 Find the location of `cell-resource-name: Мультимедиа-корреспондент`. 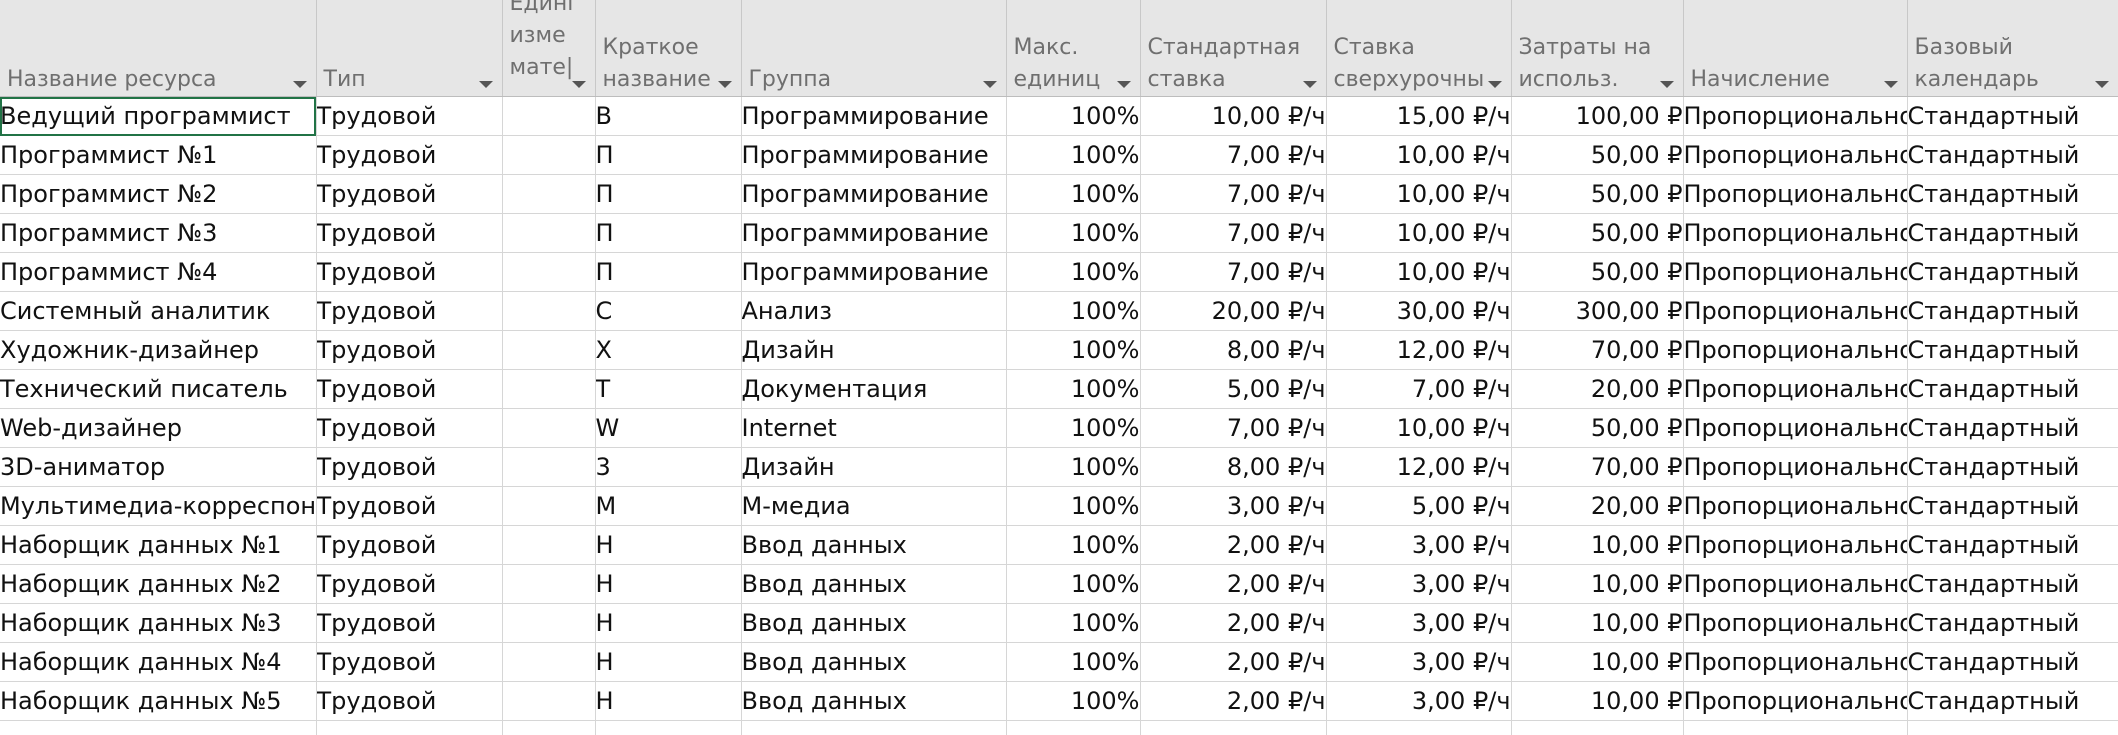

cell-resource-name: Мультимедиа-корреспондент is located at coordinates (158, 506).